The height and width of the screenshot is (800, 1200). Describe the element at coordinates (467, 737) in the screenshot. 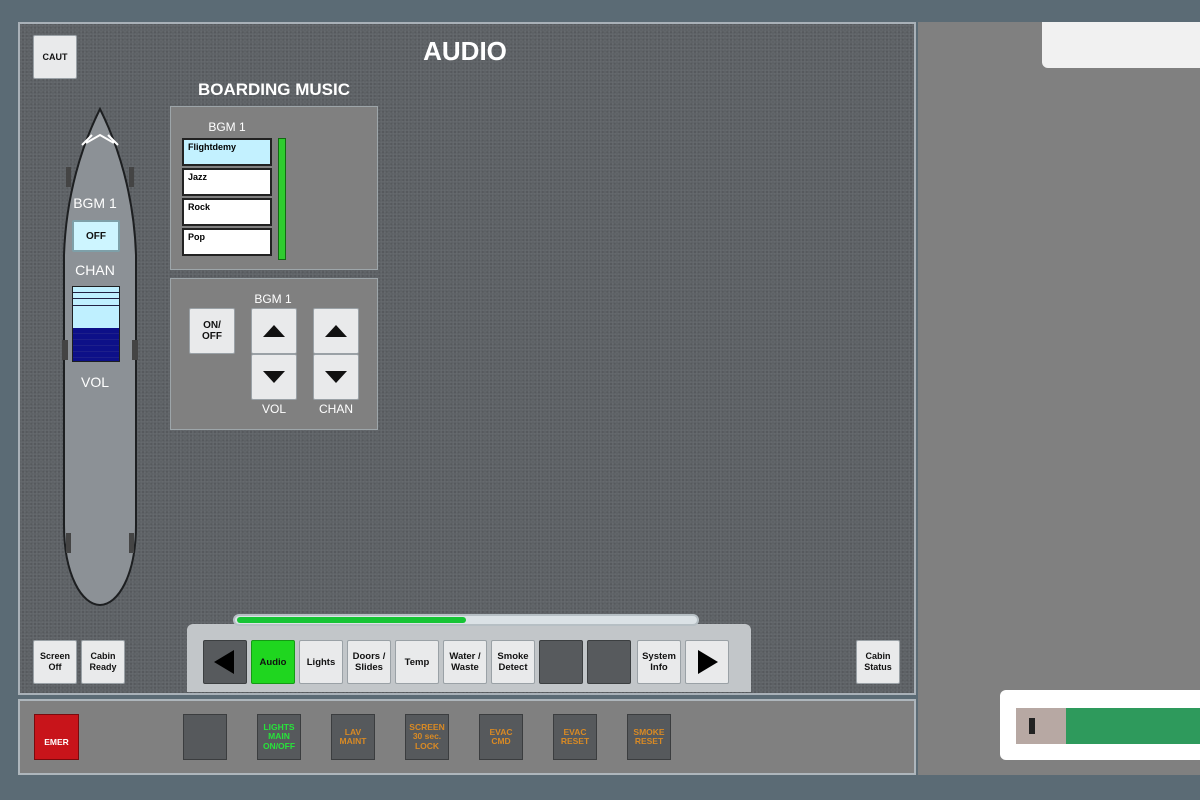

I see `bottom-strip` at that location.